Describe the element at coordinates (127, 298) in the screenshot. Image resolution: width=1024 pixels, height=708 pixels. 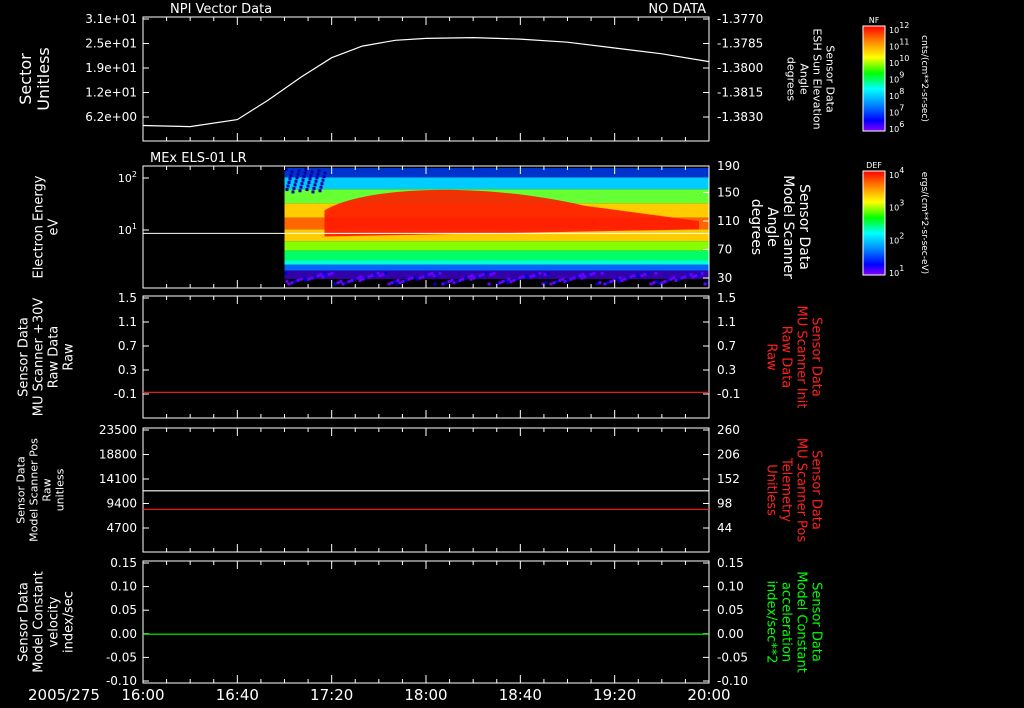
I see `y-tick-label: 1.5` at that location.